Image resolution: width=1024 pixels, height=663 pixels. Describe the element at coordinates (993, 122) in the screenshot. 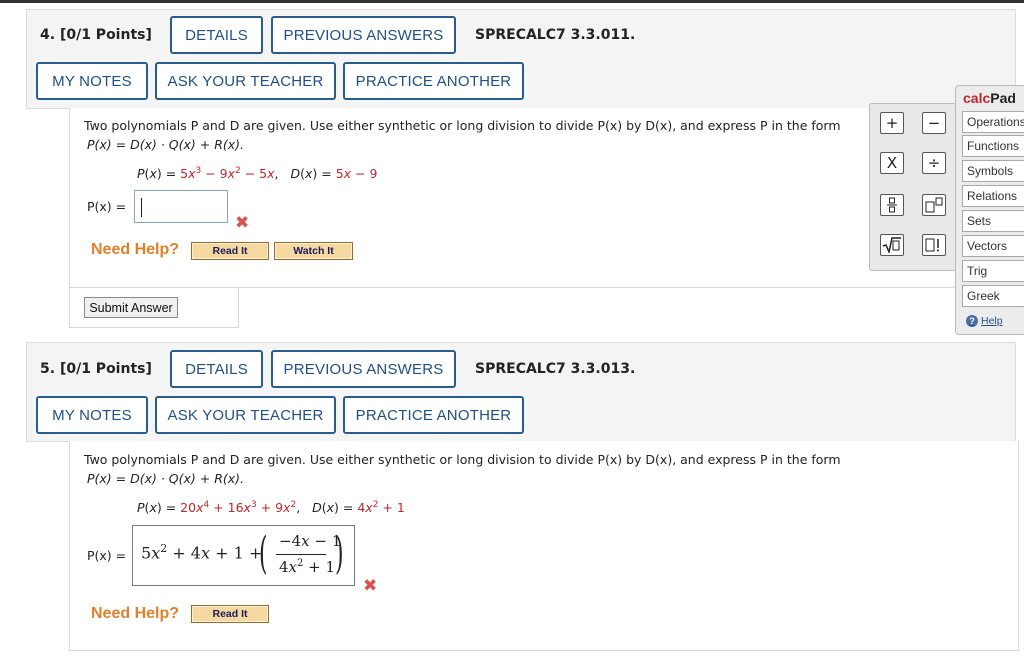

I see `calcpad-operations: Operations` at that location.